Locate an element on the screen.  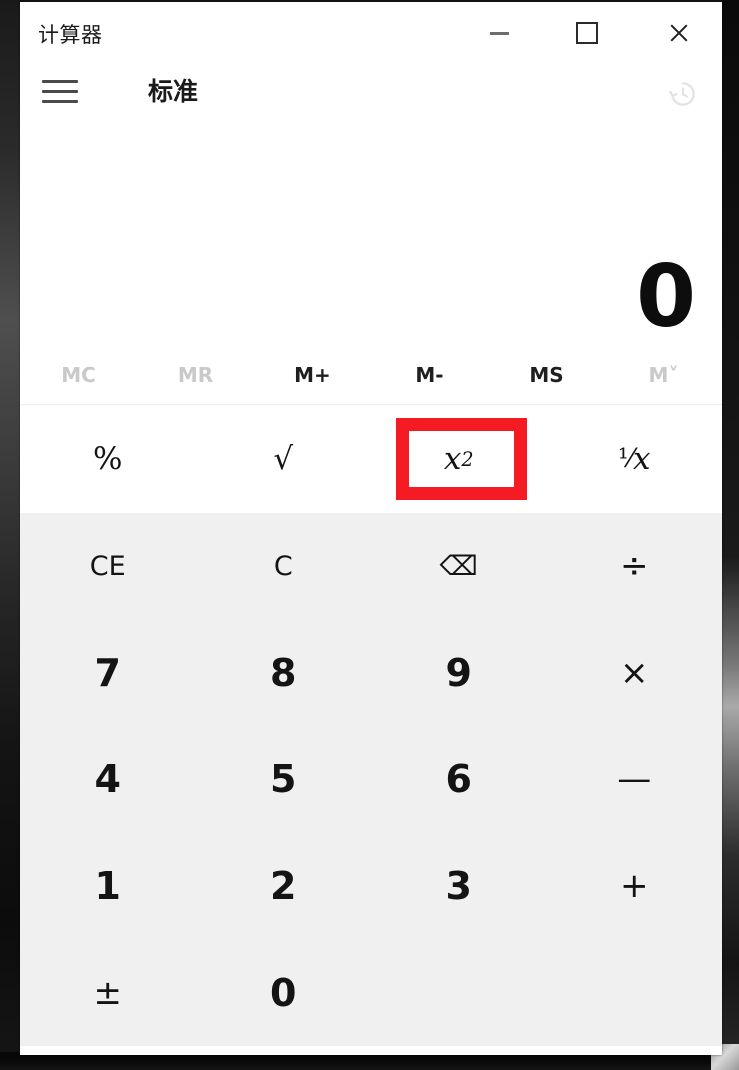
digit-3-button: 3 is located at coordinates (459, 886).